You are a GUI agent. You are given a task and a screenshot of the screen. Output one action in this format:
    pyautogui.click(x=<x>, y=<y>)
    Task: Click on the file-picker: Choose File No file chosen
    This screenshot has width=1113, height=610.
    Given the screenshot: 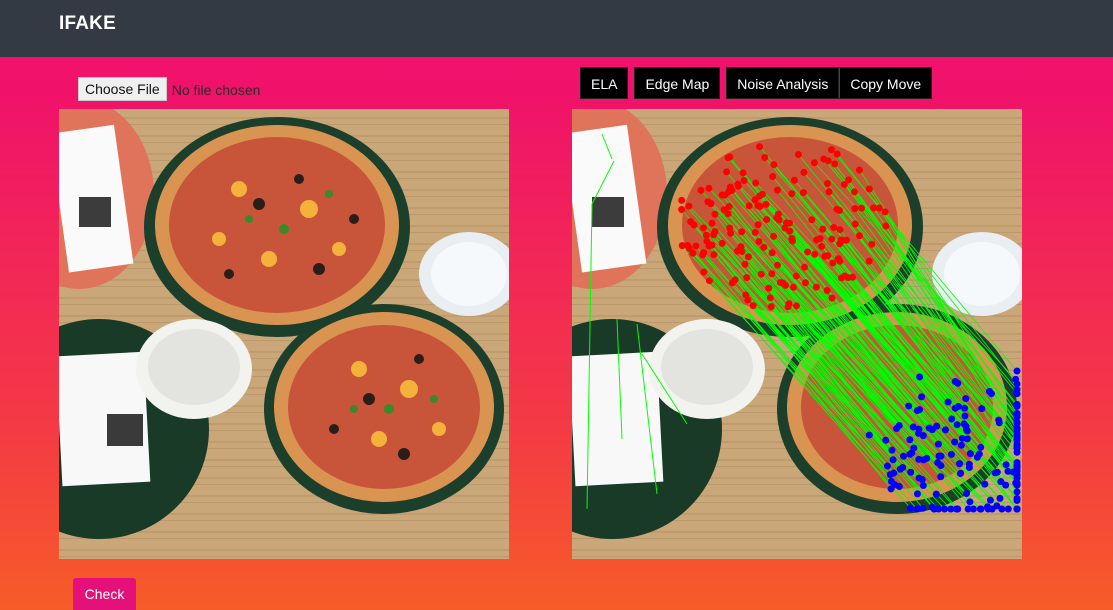 What is the action you would take?
    pyautogui.click(x=169, y=89)
    